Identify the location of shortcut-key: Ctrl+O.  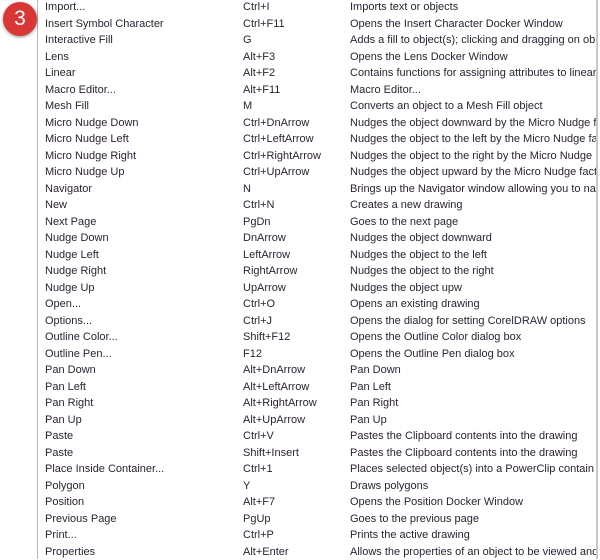
(259, 304).